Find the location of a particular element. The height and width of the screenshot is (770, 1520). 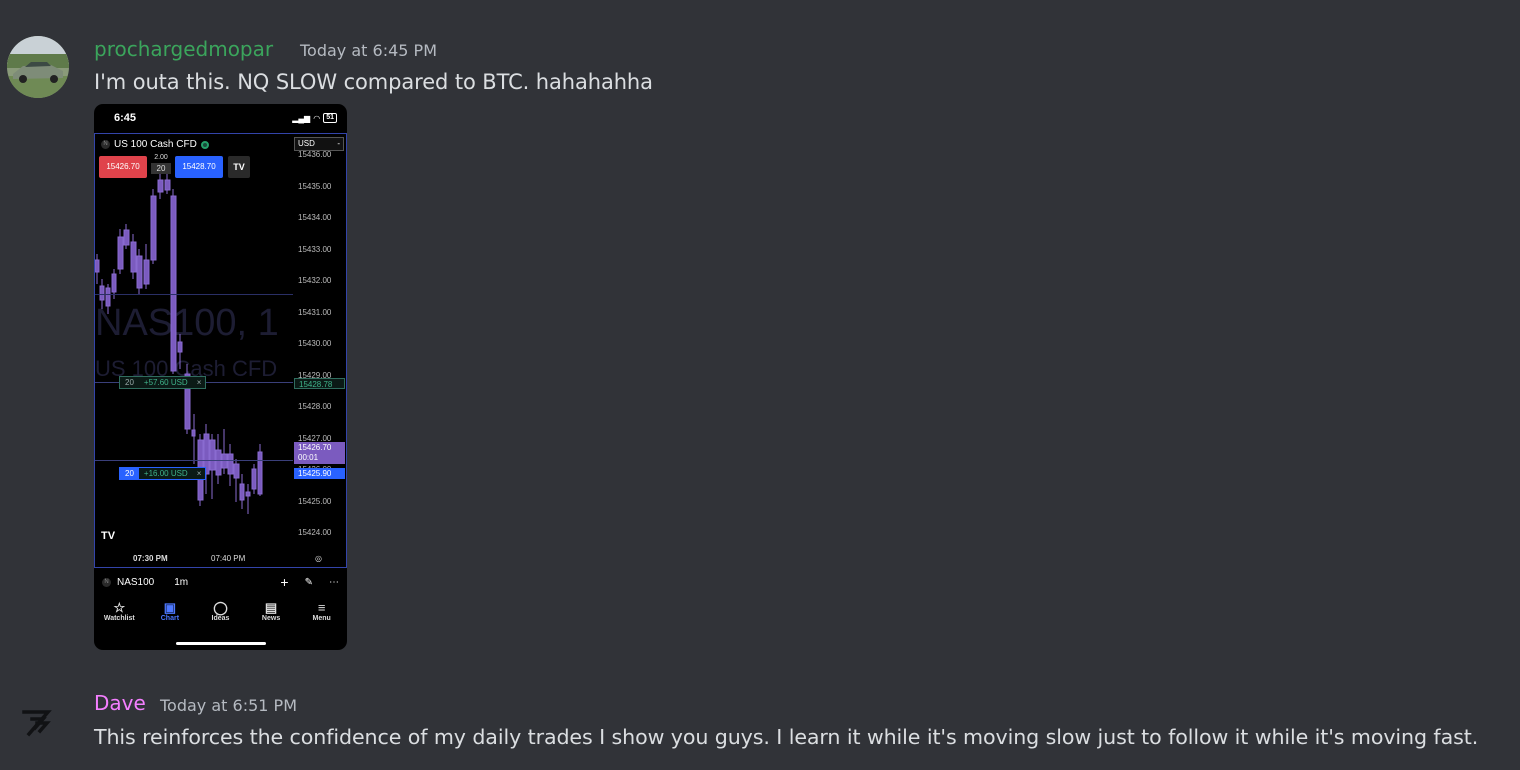

price-tick: 15428.00 is located at coordinates (315, 406).